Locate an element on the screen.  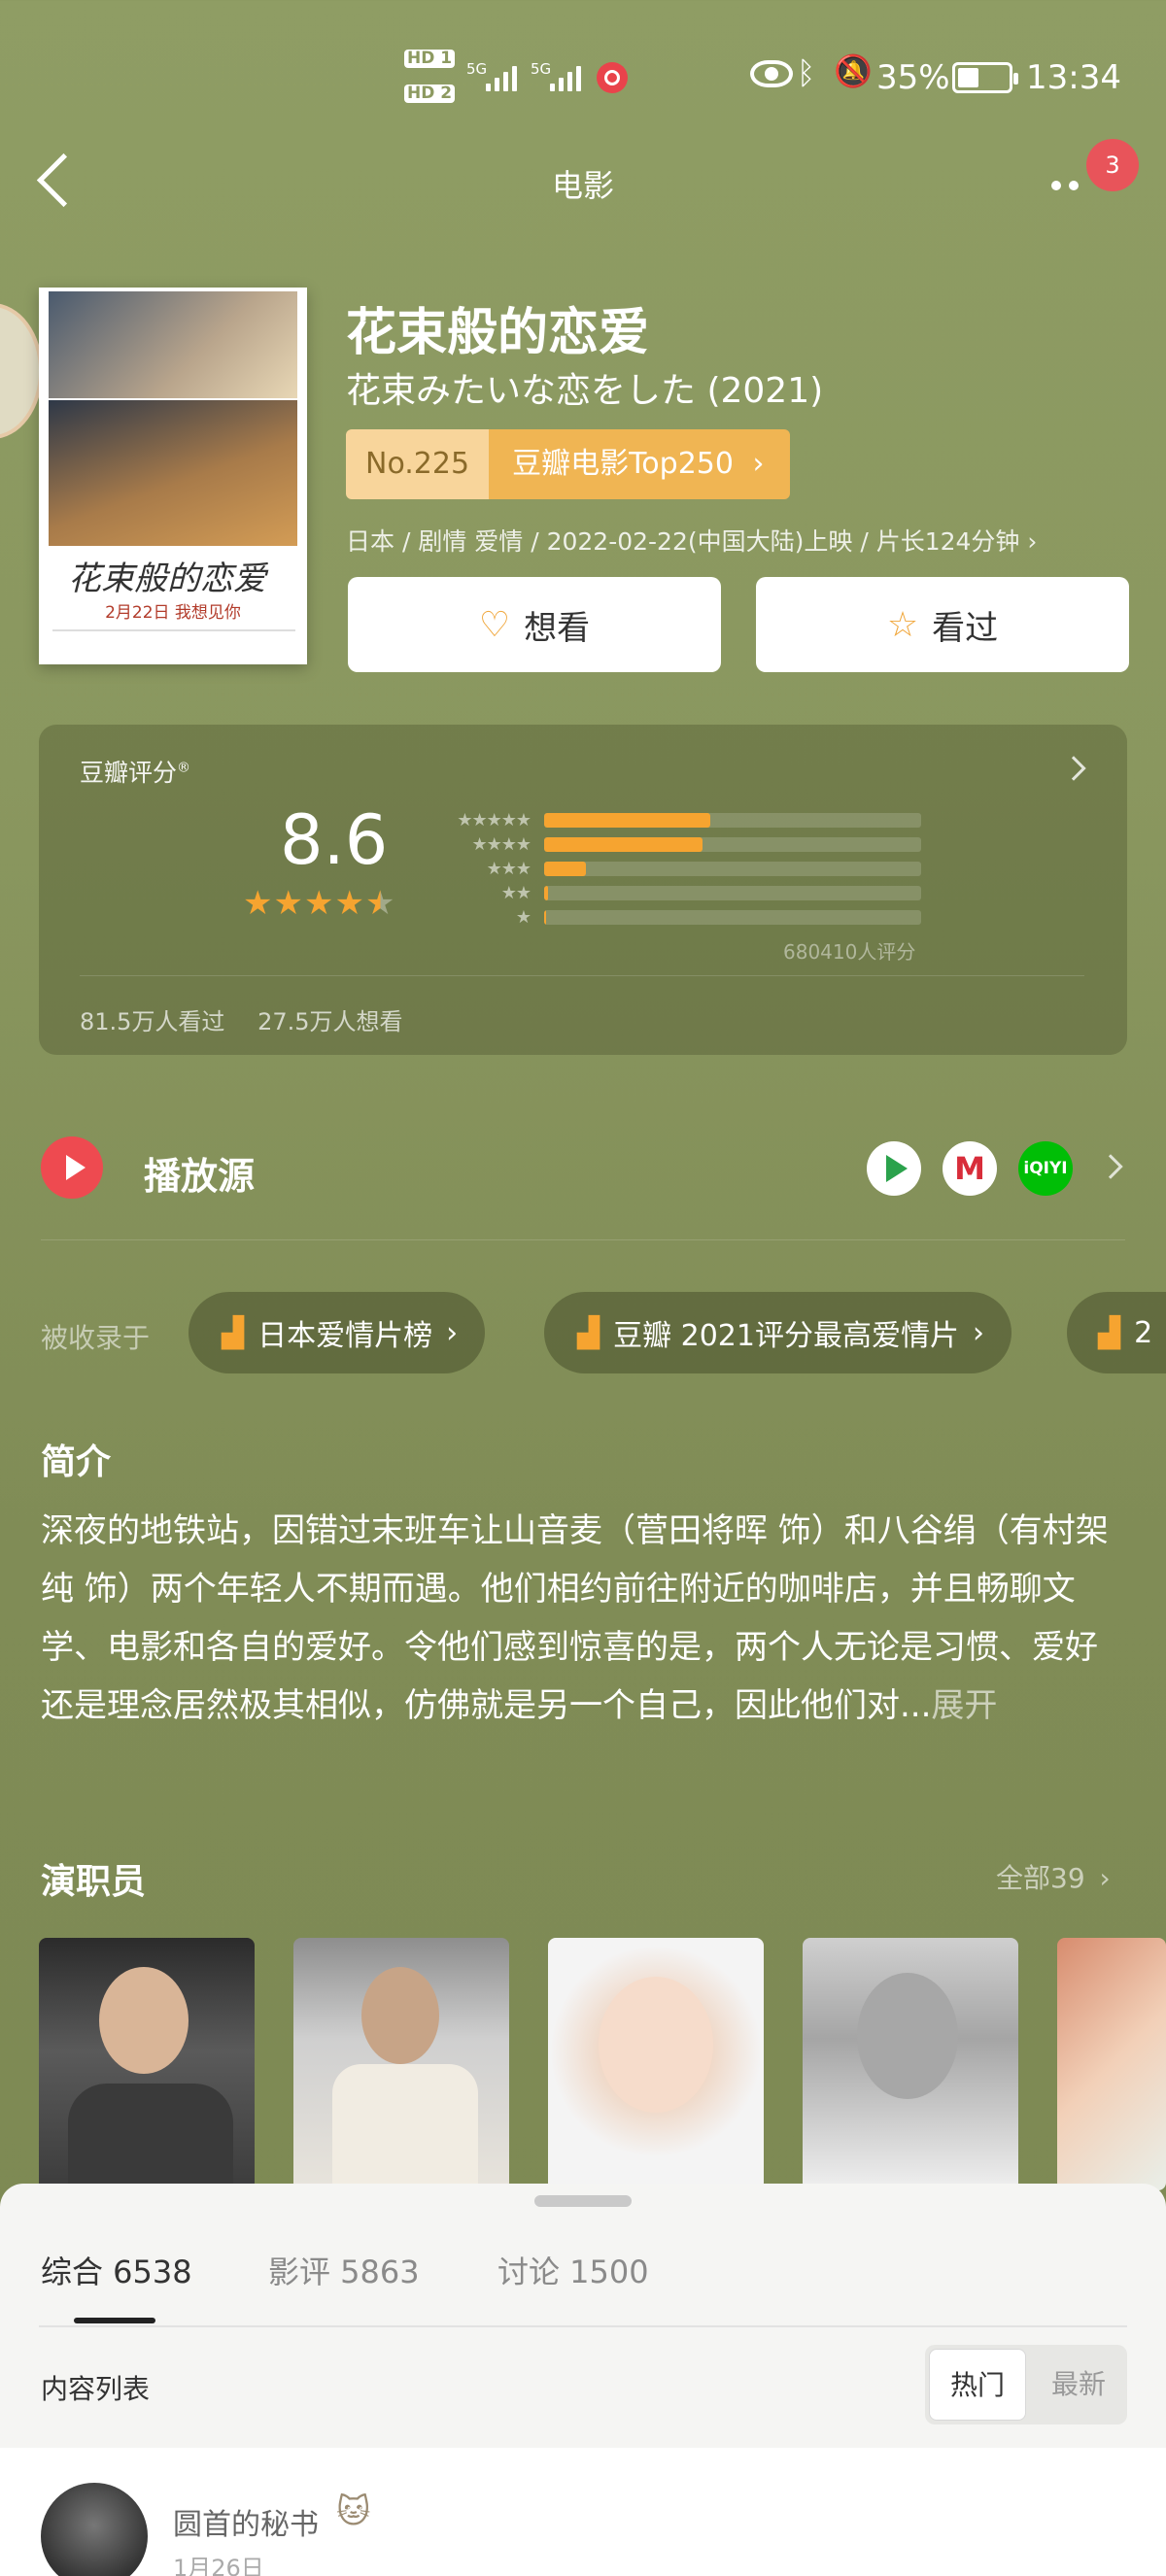
signal1-icon is located at coordinates (501, 76).